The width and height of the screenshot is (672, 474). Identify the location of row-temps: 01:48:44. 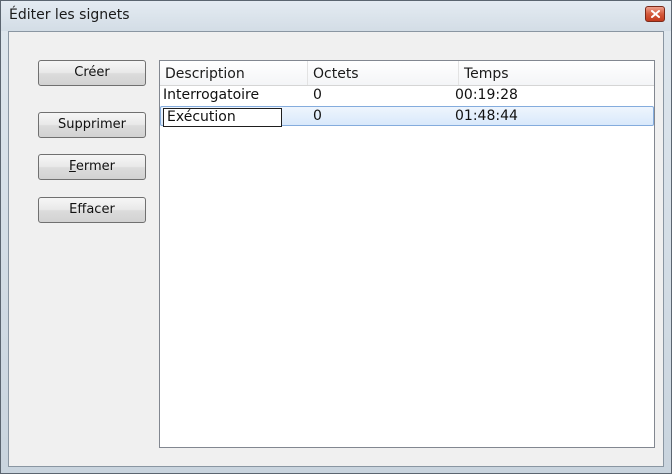
(486, 116).